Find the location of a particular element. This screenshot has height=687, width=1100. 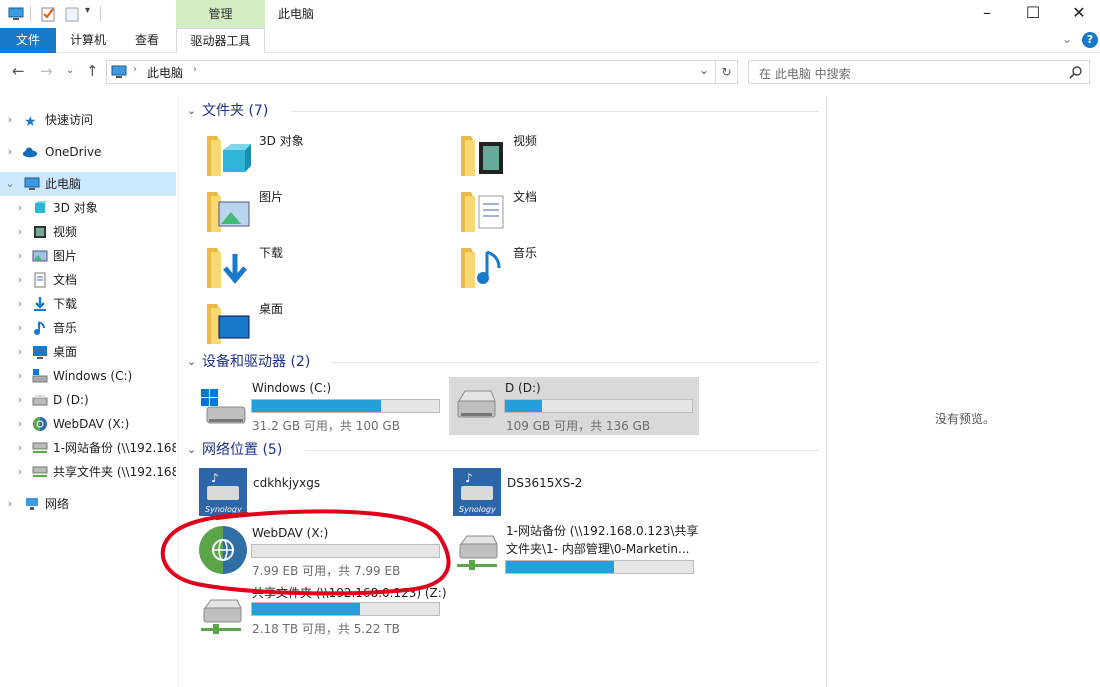

address-dropdown-icon: ⌄ is located at coordinates (704, 70).